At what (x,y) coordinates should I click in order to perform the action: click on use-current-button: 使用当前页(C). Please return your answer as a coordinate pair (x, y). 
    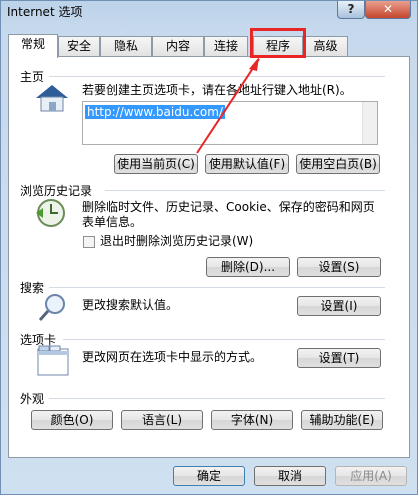
    Looking at the image, I should click on (156, 164).